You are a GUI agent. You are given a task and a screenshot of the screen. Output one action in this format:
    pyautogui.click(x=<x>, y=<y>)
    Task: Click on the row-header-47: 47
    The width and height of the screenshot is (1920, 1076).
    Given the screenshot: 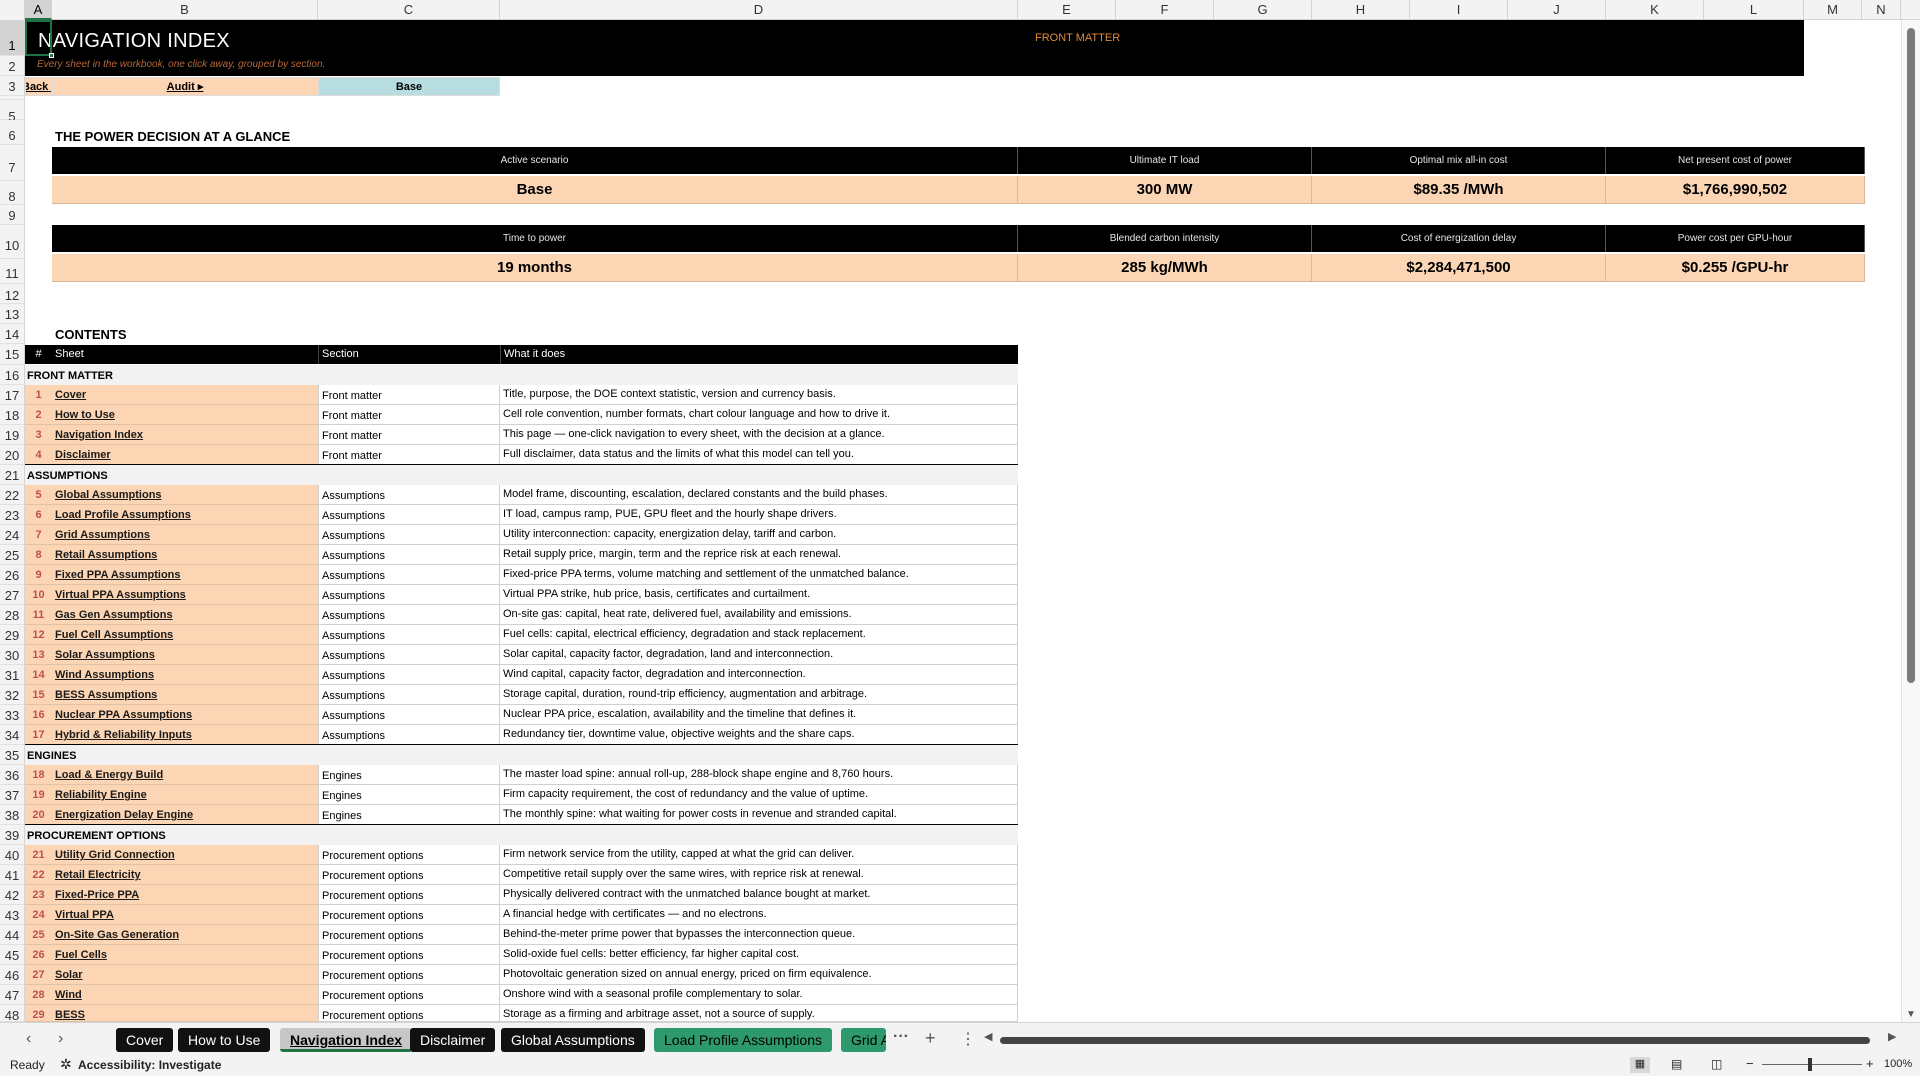 What is the action you would take?
    pyautogui.click(x=12, y=995)
    